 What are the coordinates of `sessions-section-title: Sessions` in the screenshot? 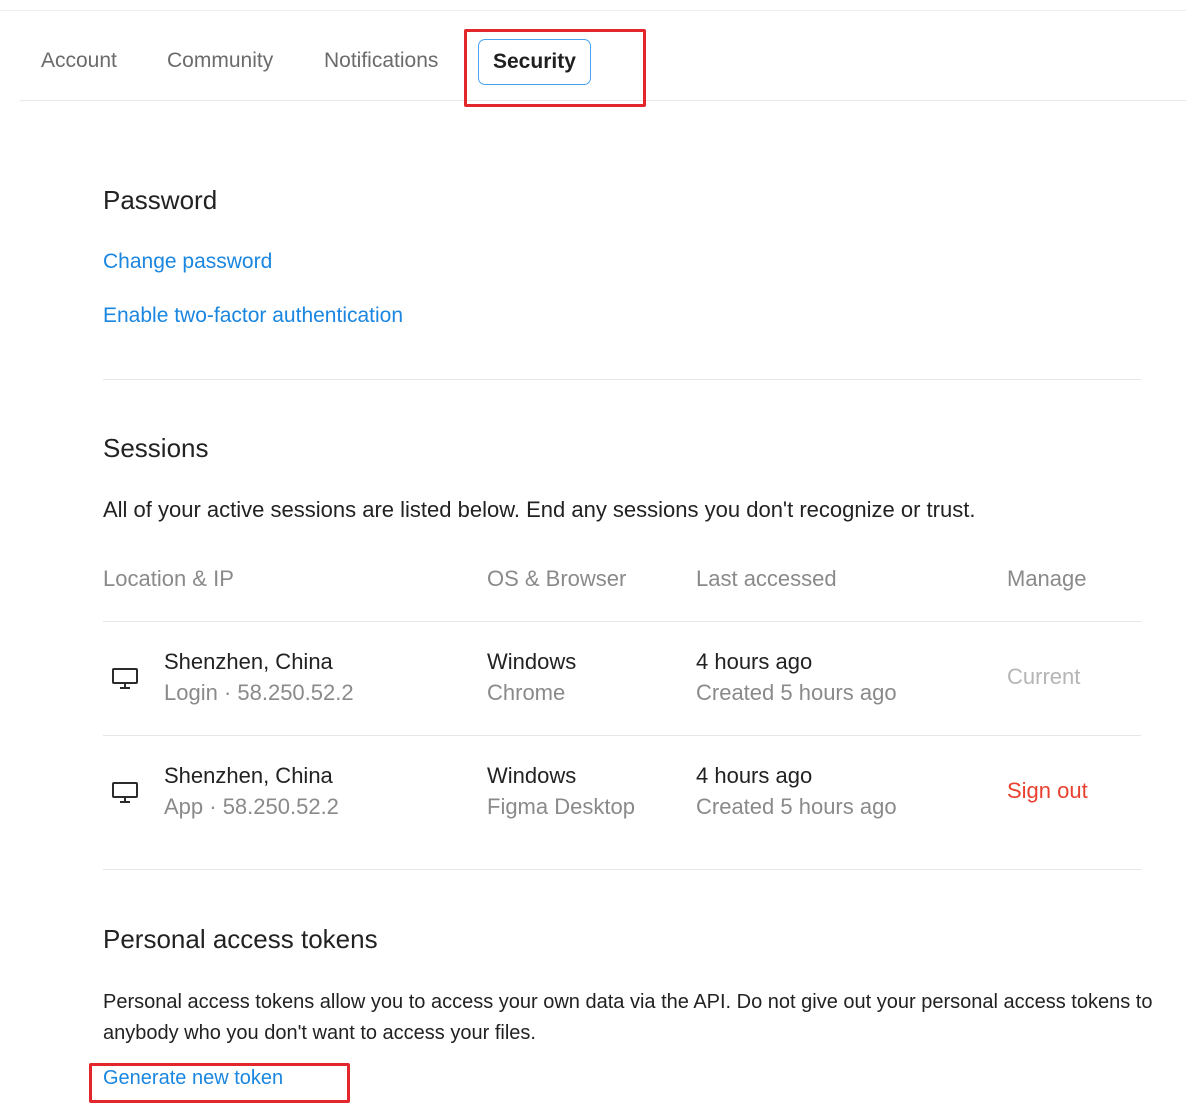 It's located at (156, 448).